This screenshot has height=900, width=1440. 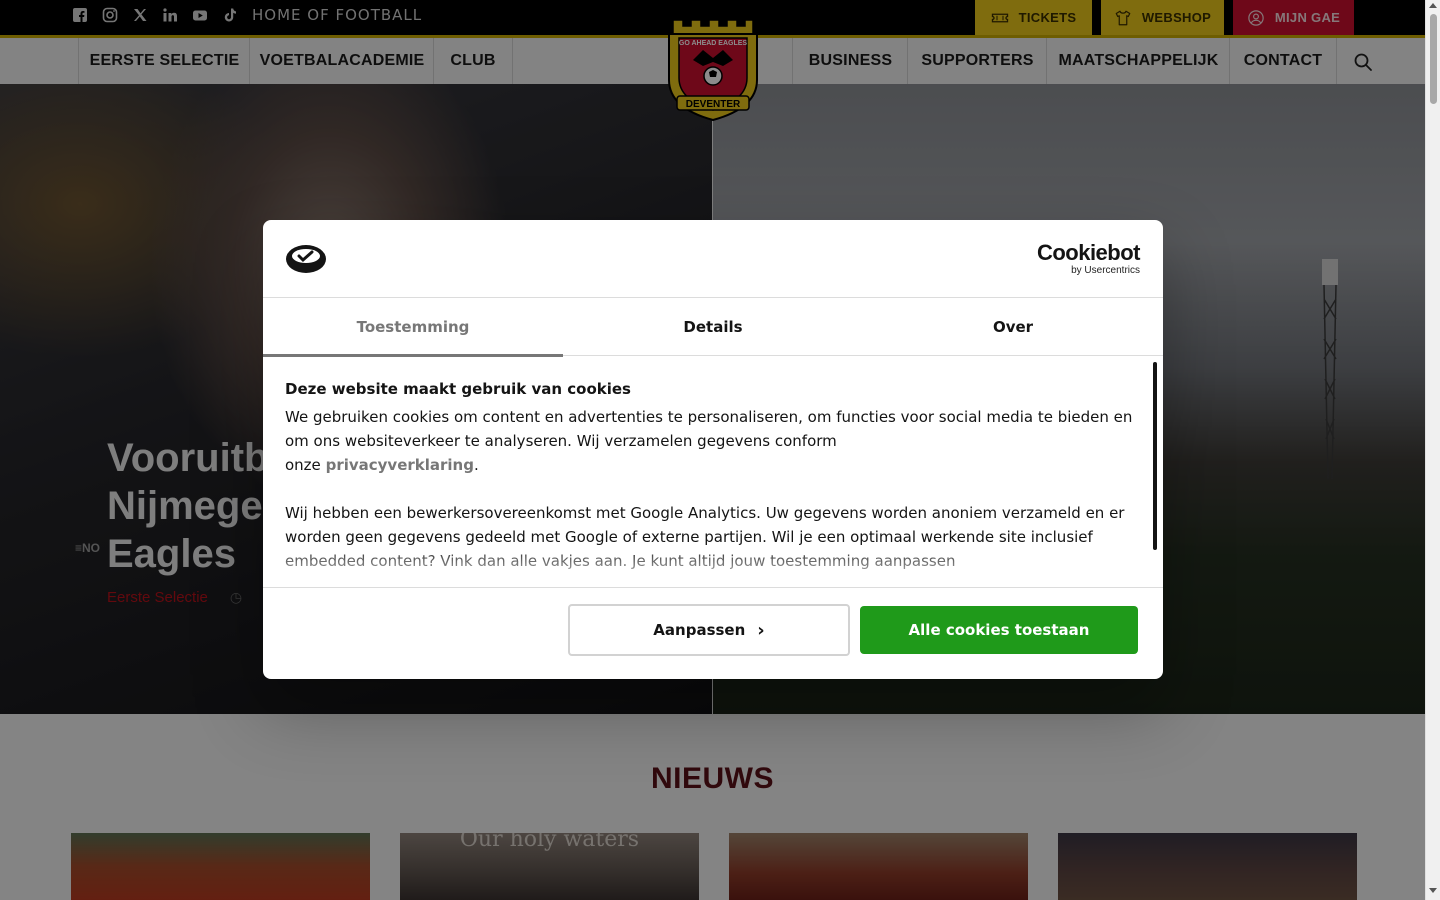 What do you see at coordinates (699, 630) in the screenshot?
I see `customize-label: Aanpassen` at bounding box center [699, 630].